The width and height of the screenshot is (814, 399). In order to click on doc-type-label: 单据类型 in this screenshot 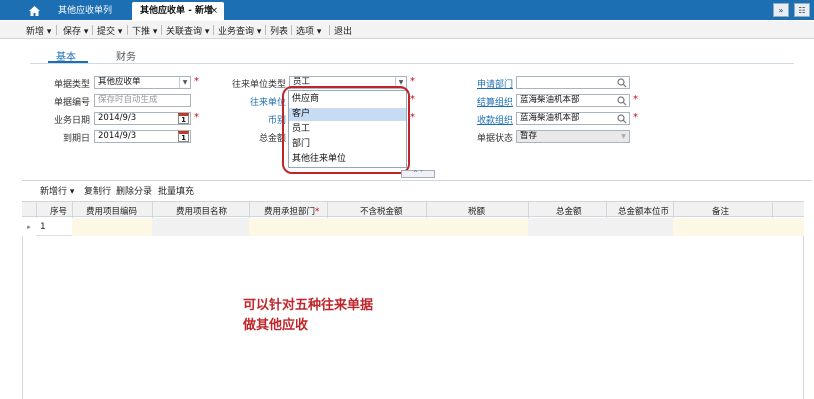, I will do `click(71, 85)`.